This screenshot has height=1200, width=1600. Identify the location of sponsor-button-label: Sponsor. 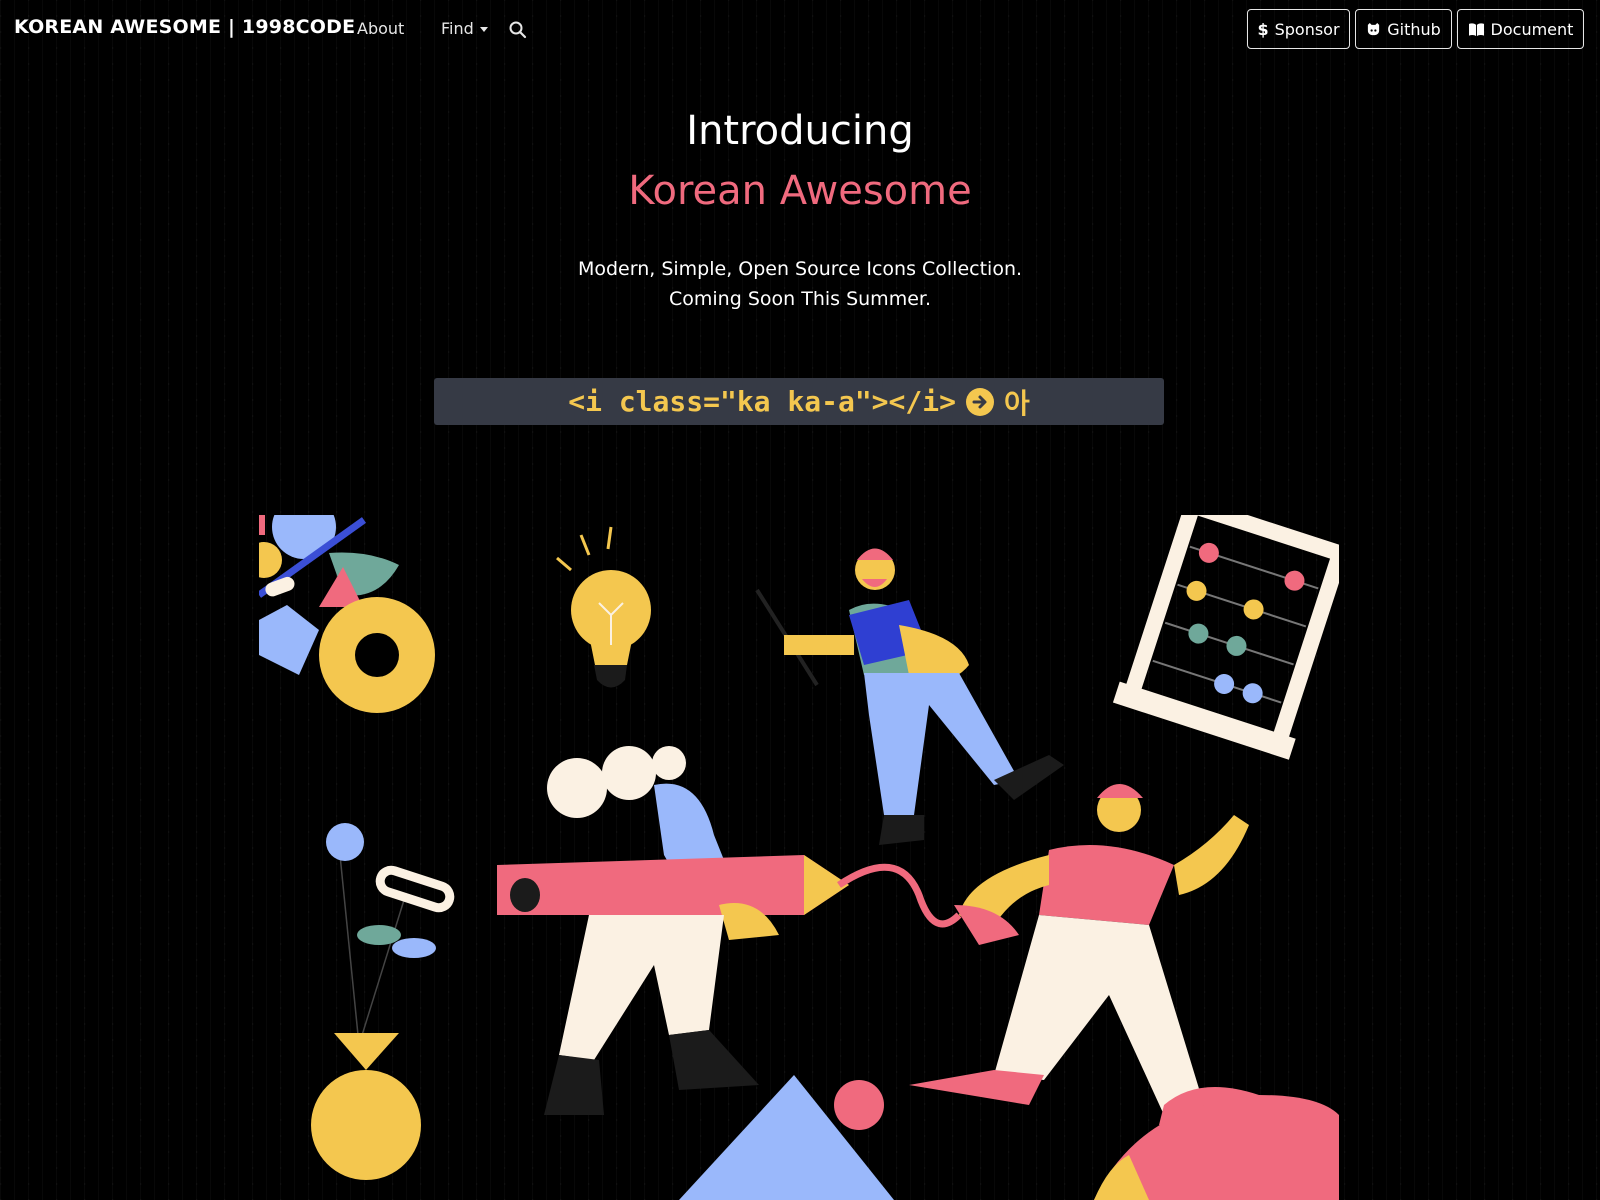
(1307, 29).